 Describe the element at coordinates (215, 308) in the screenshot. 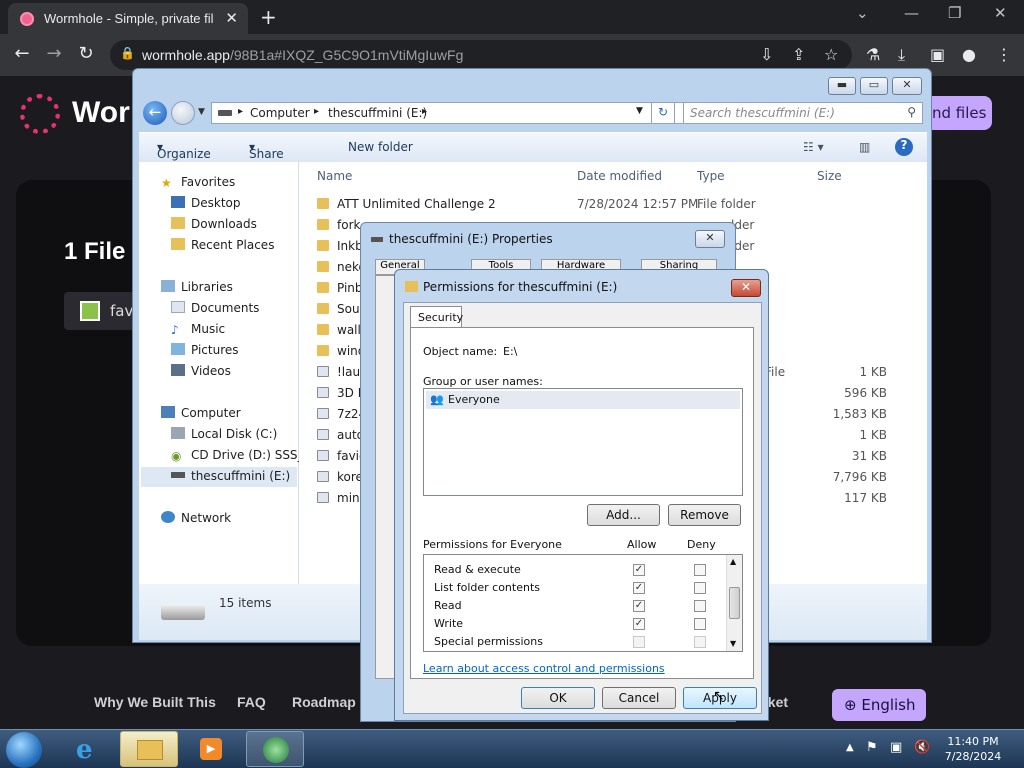

I see `nav-documents: Documents` at that location.